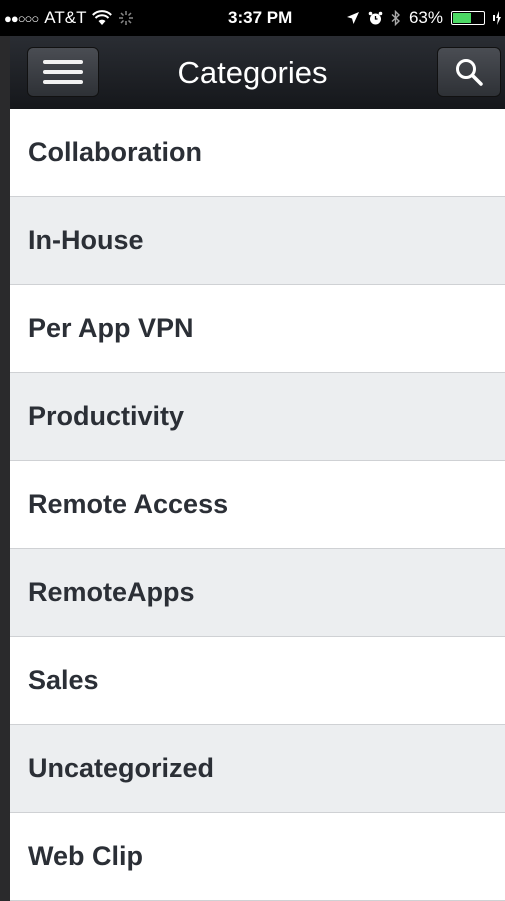  I want to click on activity-spinner-icon, so click(126, 18).